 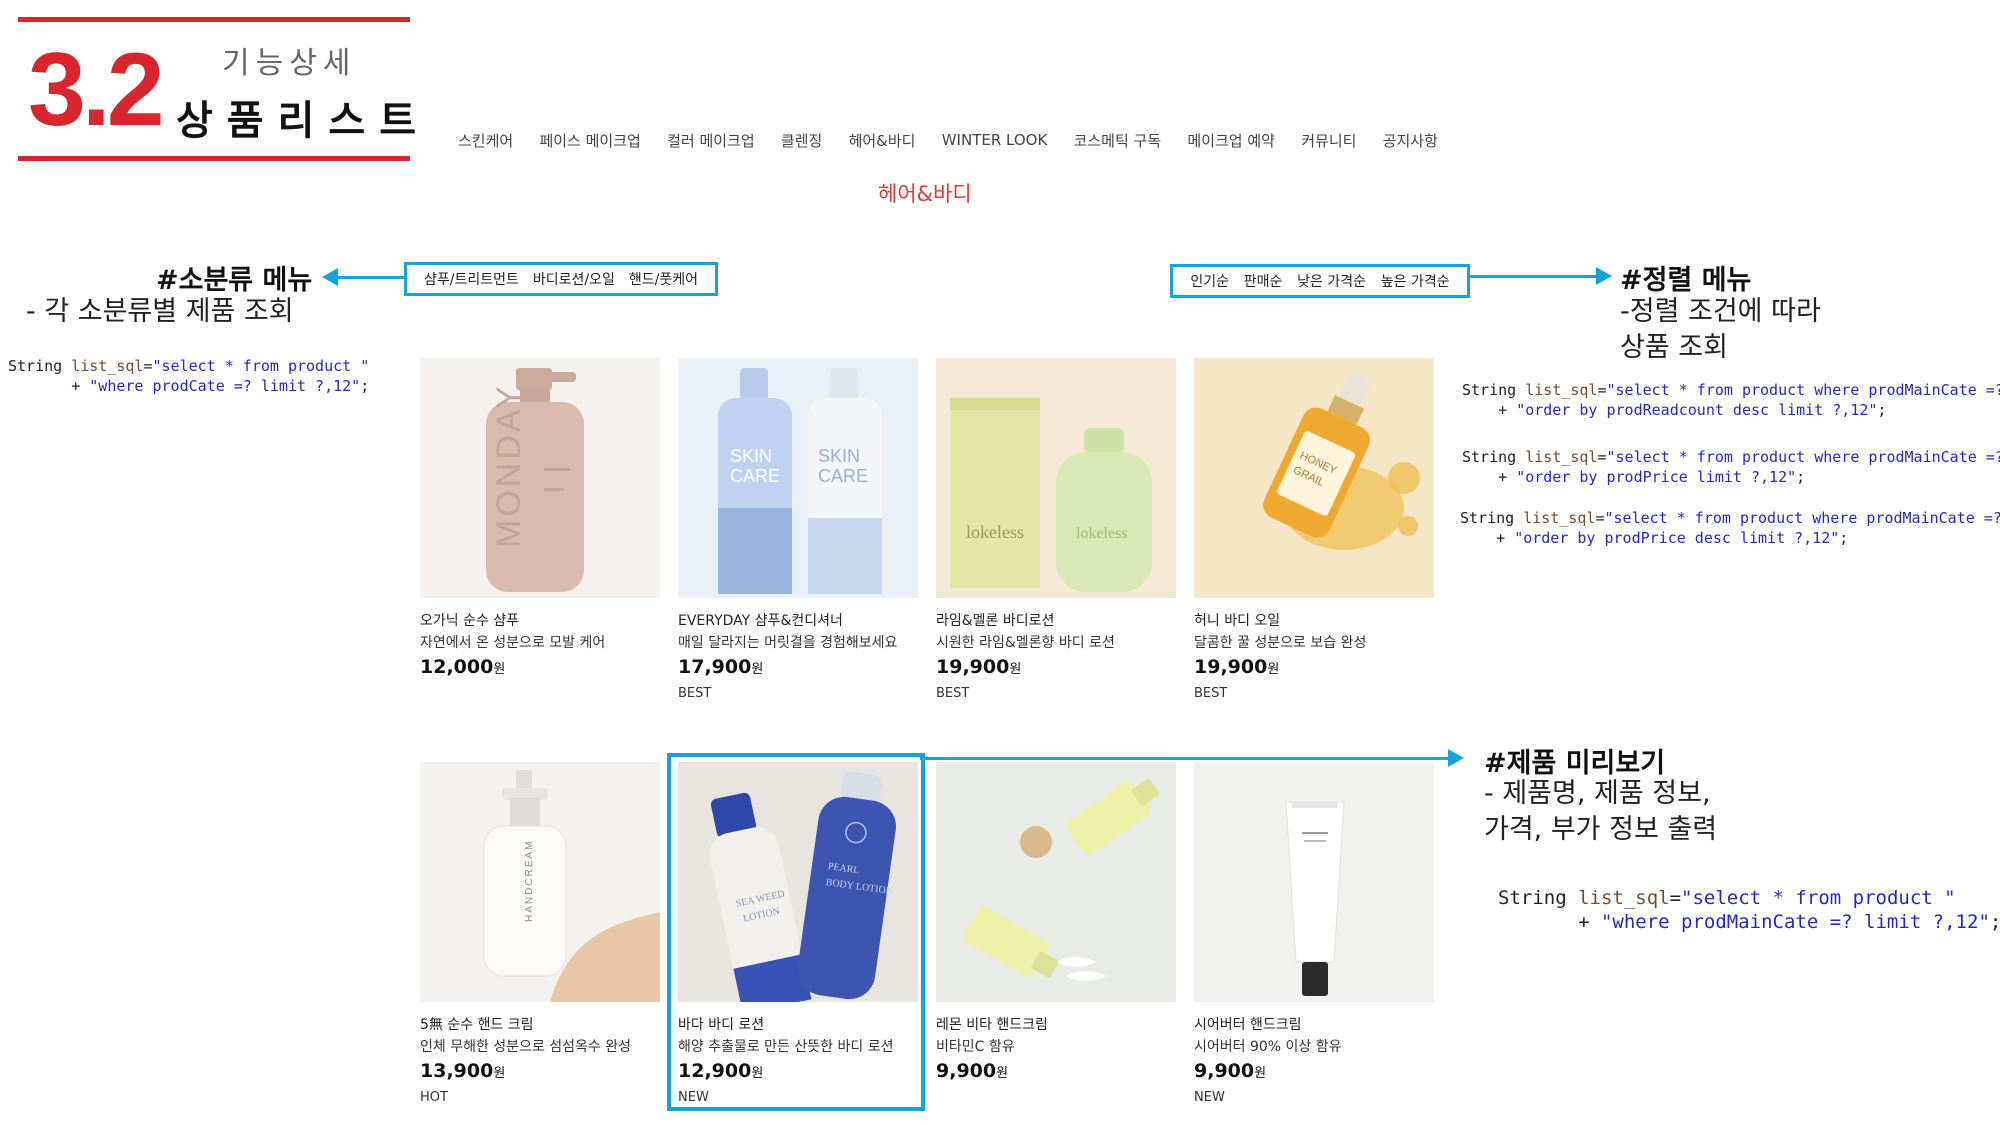 What do you see at coordinates (975, 1047) in the screenshot?
I see `product-desc: 비타민C 함유` at bounding box center [975, 1047].